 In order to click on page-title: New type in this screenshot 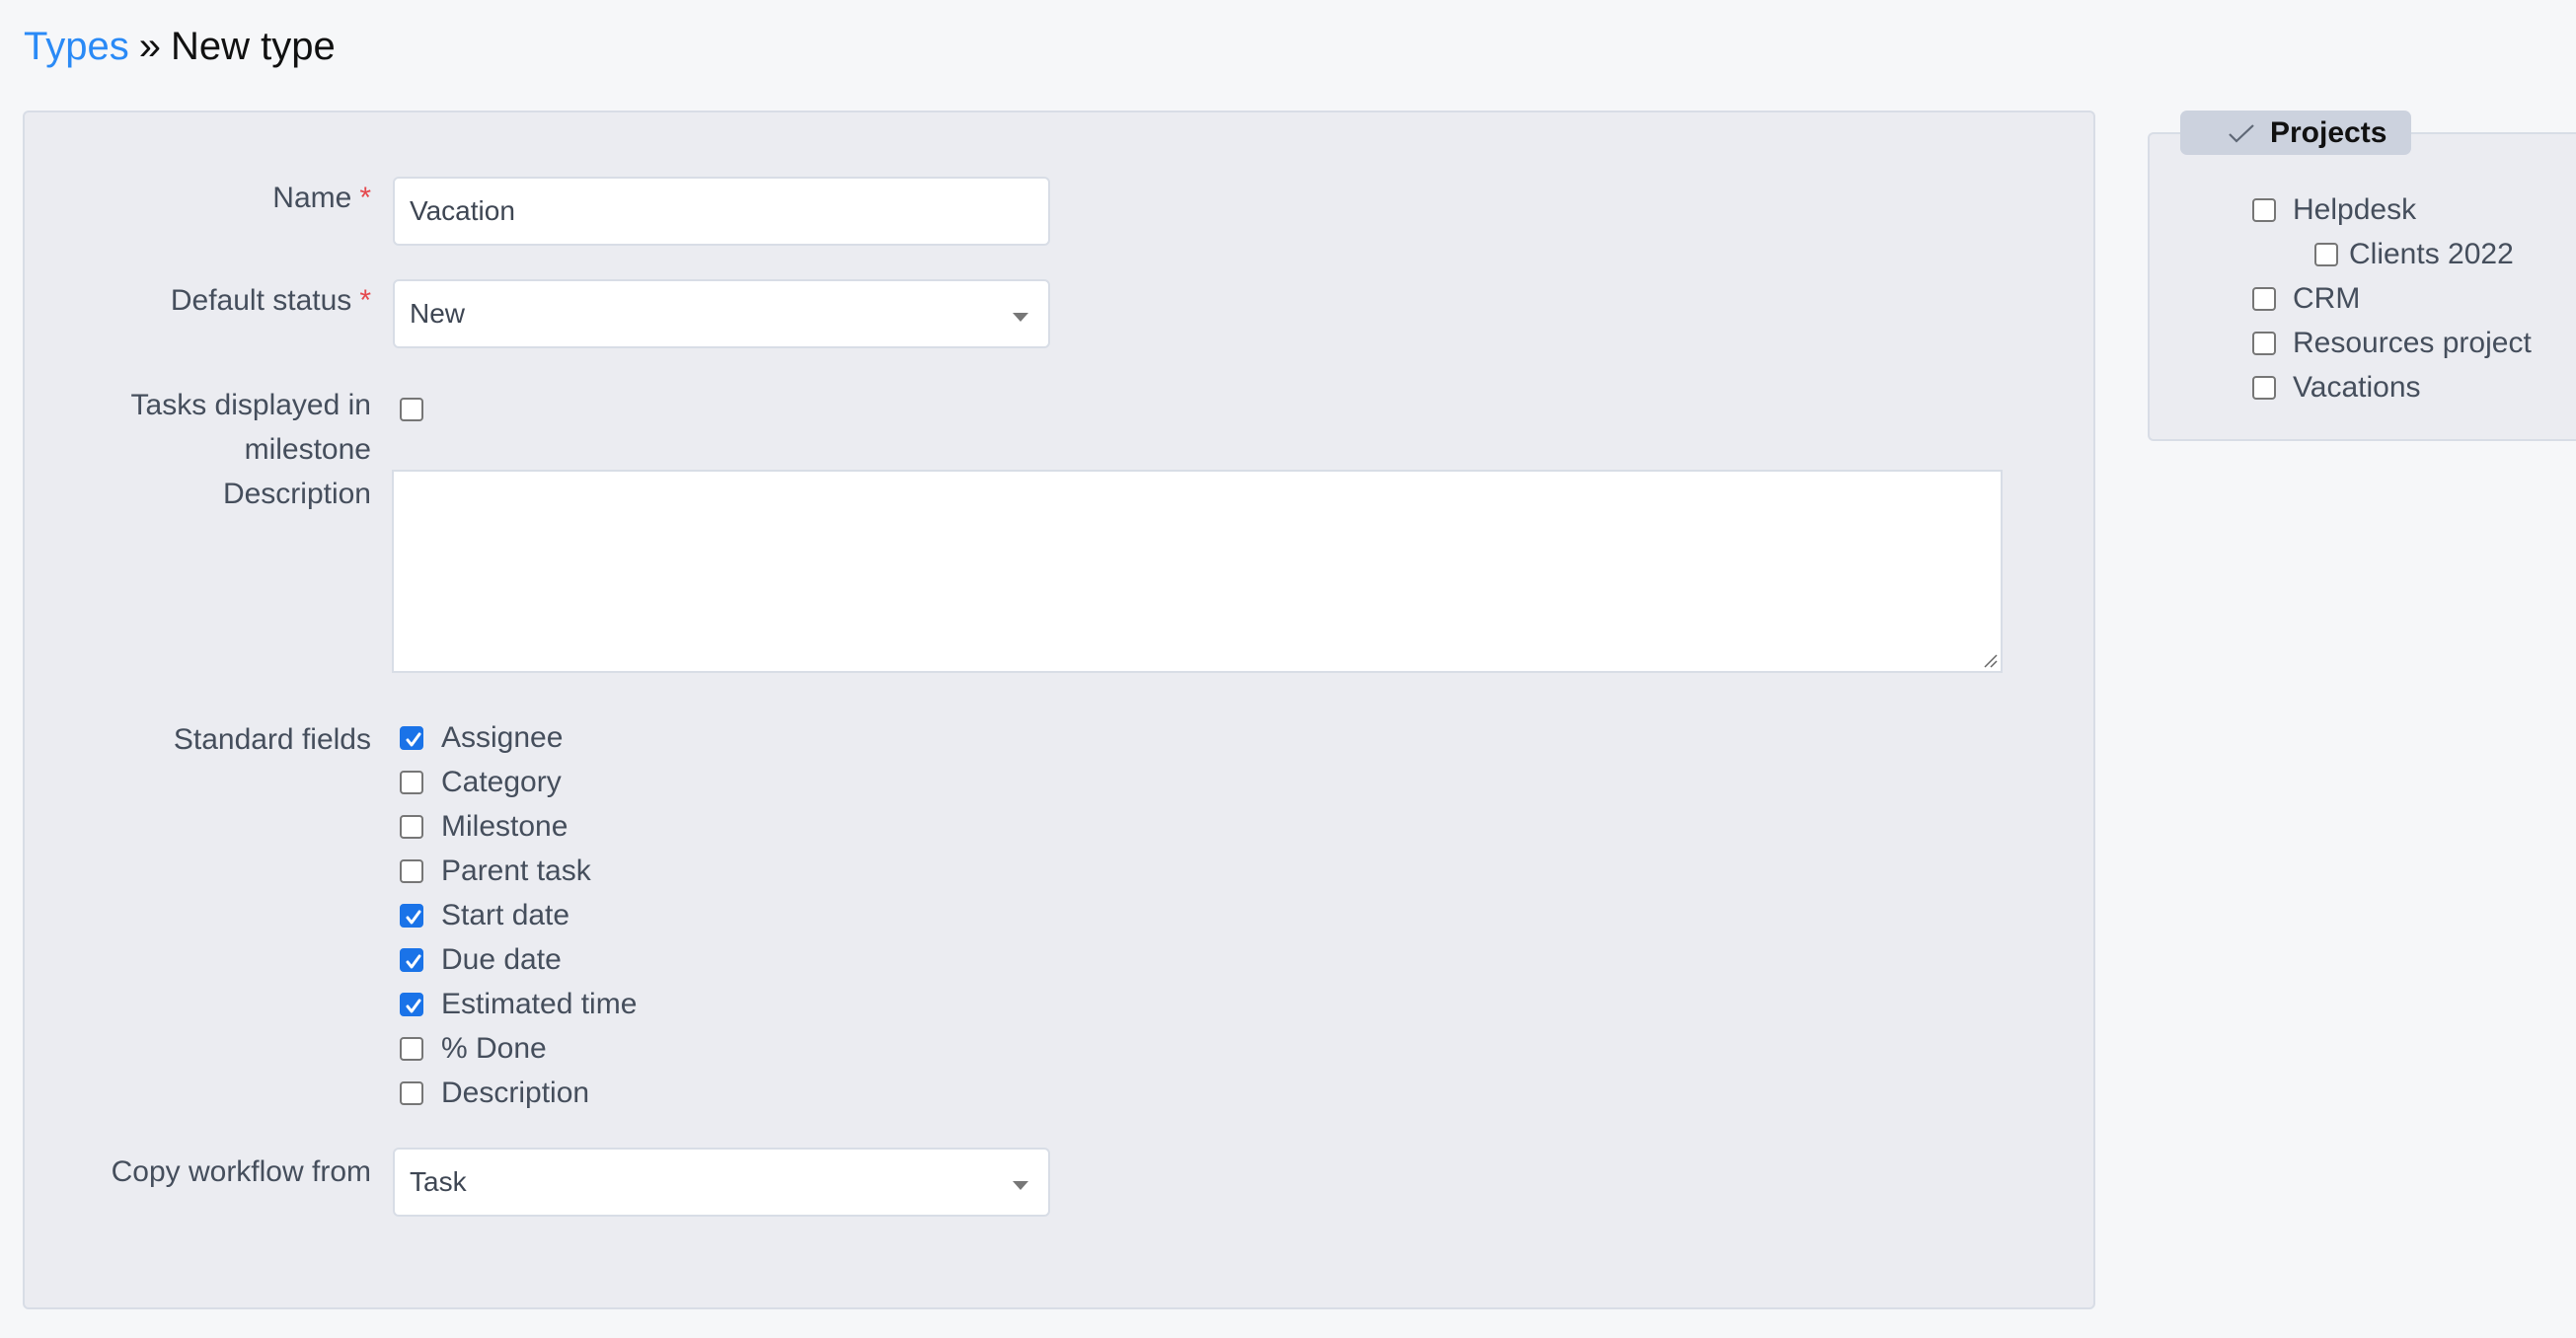, I will do `click(253, 46)`.